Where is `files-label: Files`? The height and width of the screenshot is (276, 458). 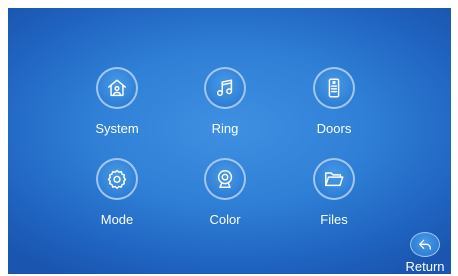 files-label: Files is located at coordinates (334, 219).